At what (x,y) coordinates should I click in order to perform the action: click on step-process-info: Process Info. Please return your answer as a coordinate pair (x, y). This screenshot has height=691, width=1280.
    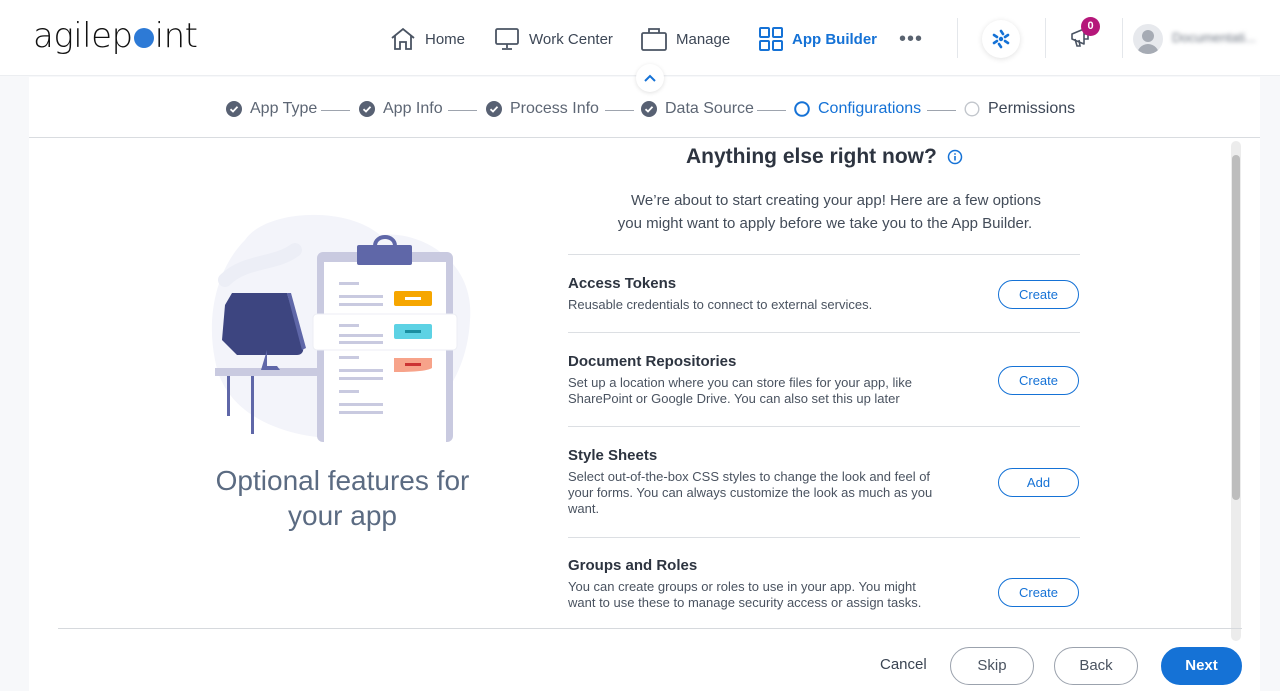
    Looking at the image, I should click on (542, 109).